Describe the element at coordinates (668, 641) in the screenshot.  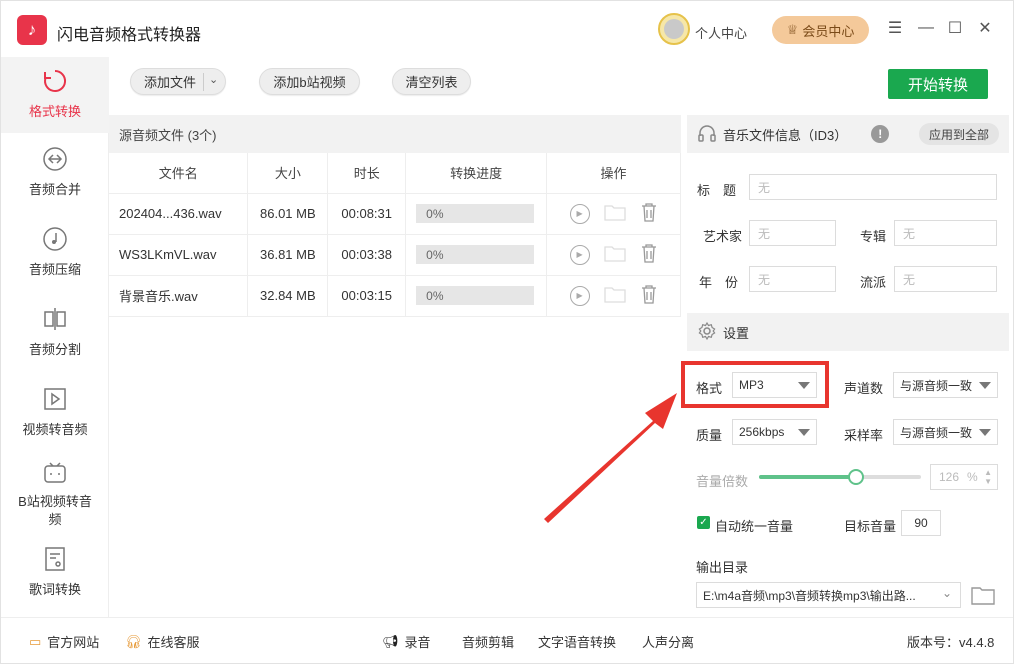
I see `vocal-separate-link: 人声分离` at that location.